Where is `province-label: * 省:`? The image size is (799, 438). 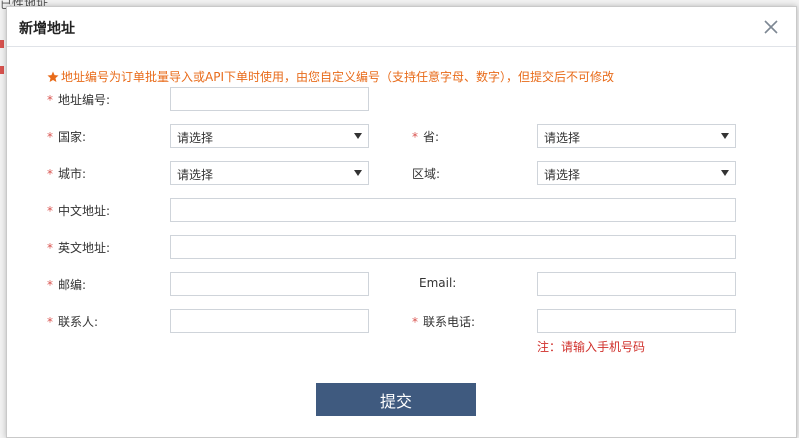 province-label: * 省: is located at coordinates (426, 137).